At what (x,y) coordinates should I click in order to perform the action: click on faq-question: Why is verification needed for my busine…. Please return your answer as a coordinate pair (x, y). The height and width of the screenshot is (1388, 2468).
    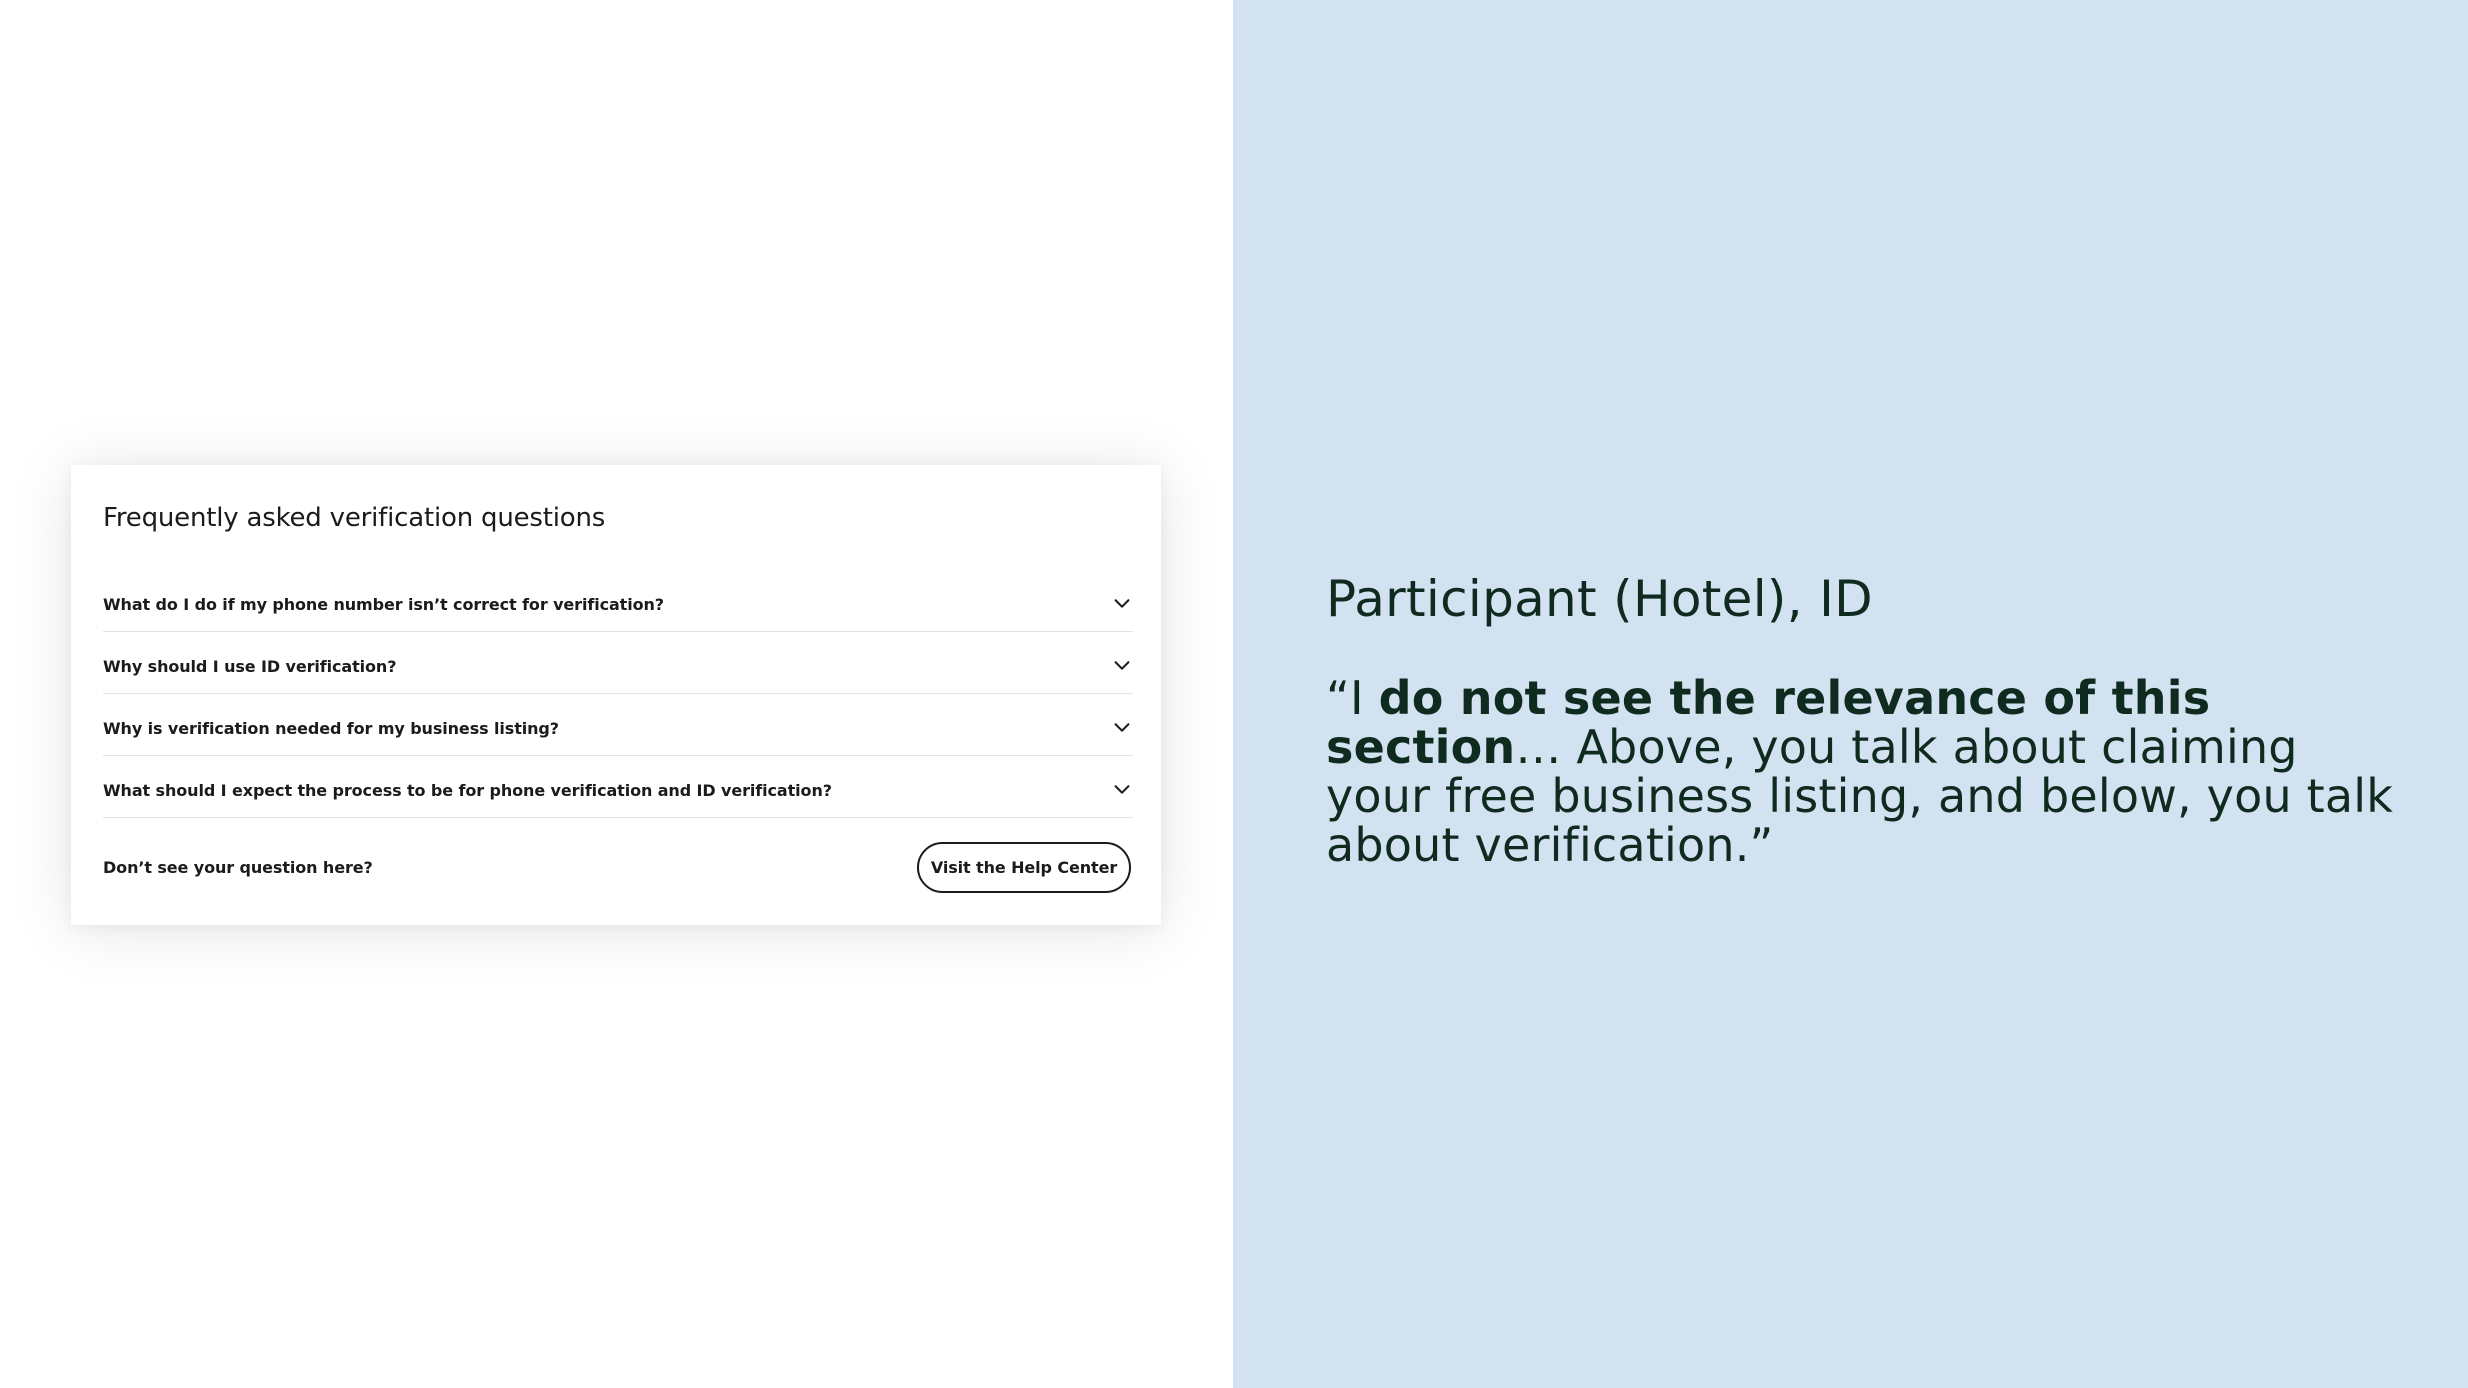
    Looking at the image, I should click on (331, 728).